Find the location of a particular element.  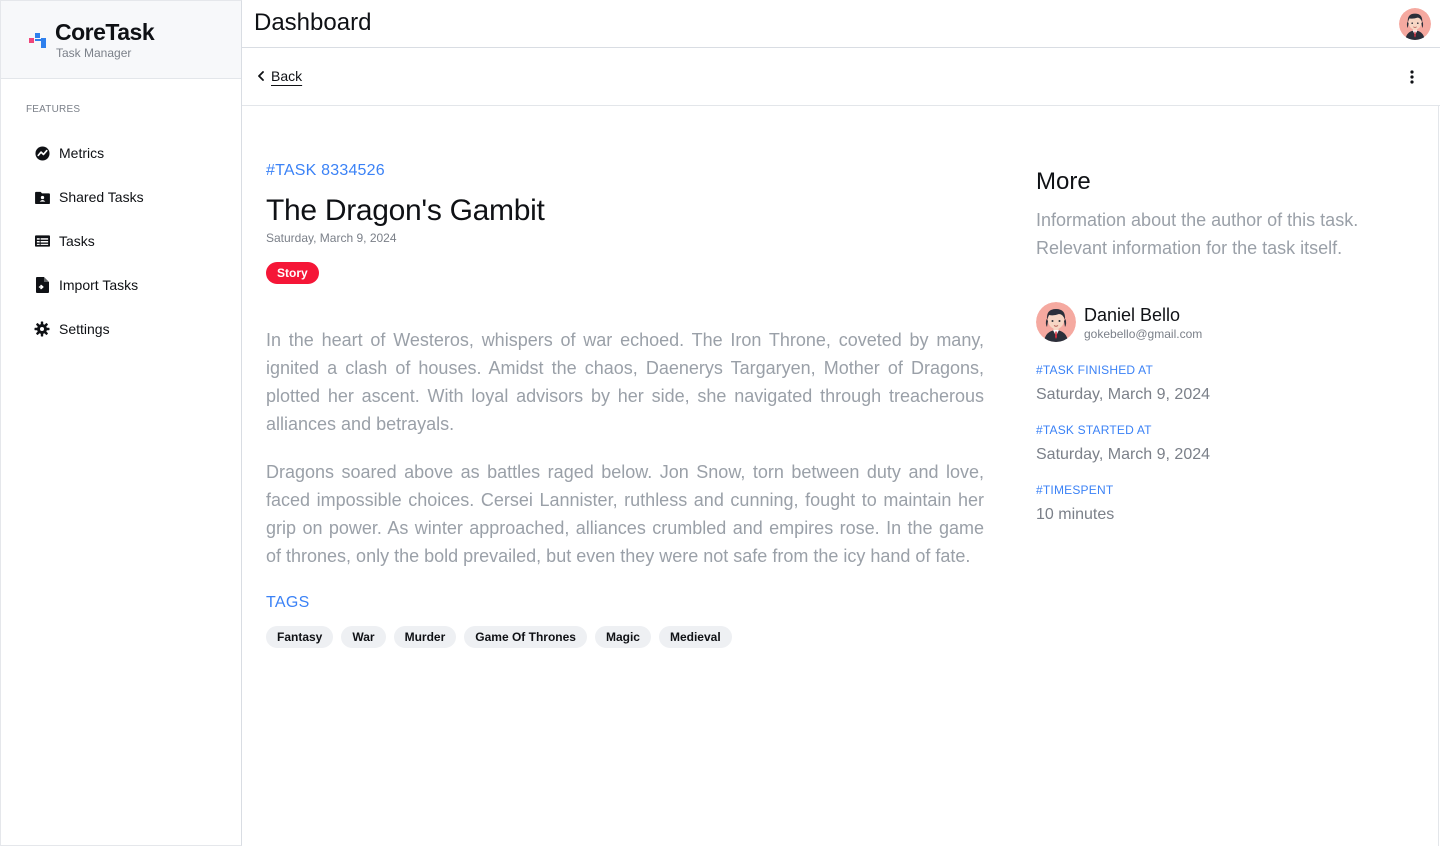

tag-chip: Medieval is located at coordinates (695, 637).